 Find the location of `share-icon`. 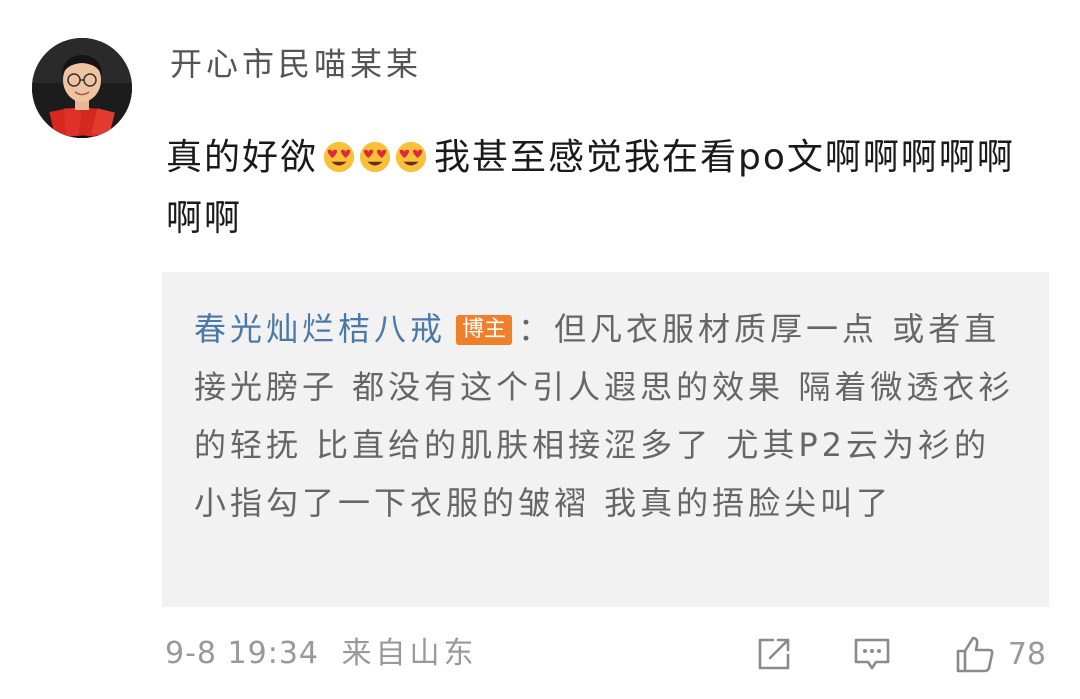

share-icon is located at coordinates (774, 654).